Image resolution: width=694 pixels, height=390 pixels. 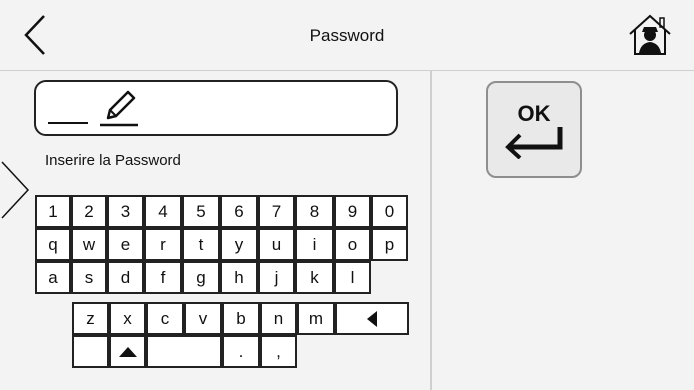 What do you see at coordinates (276, 211) in the screenshot?
I see `key-7: 7` at bounding box center [276, 211].